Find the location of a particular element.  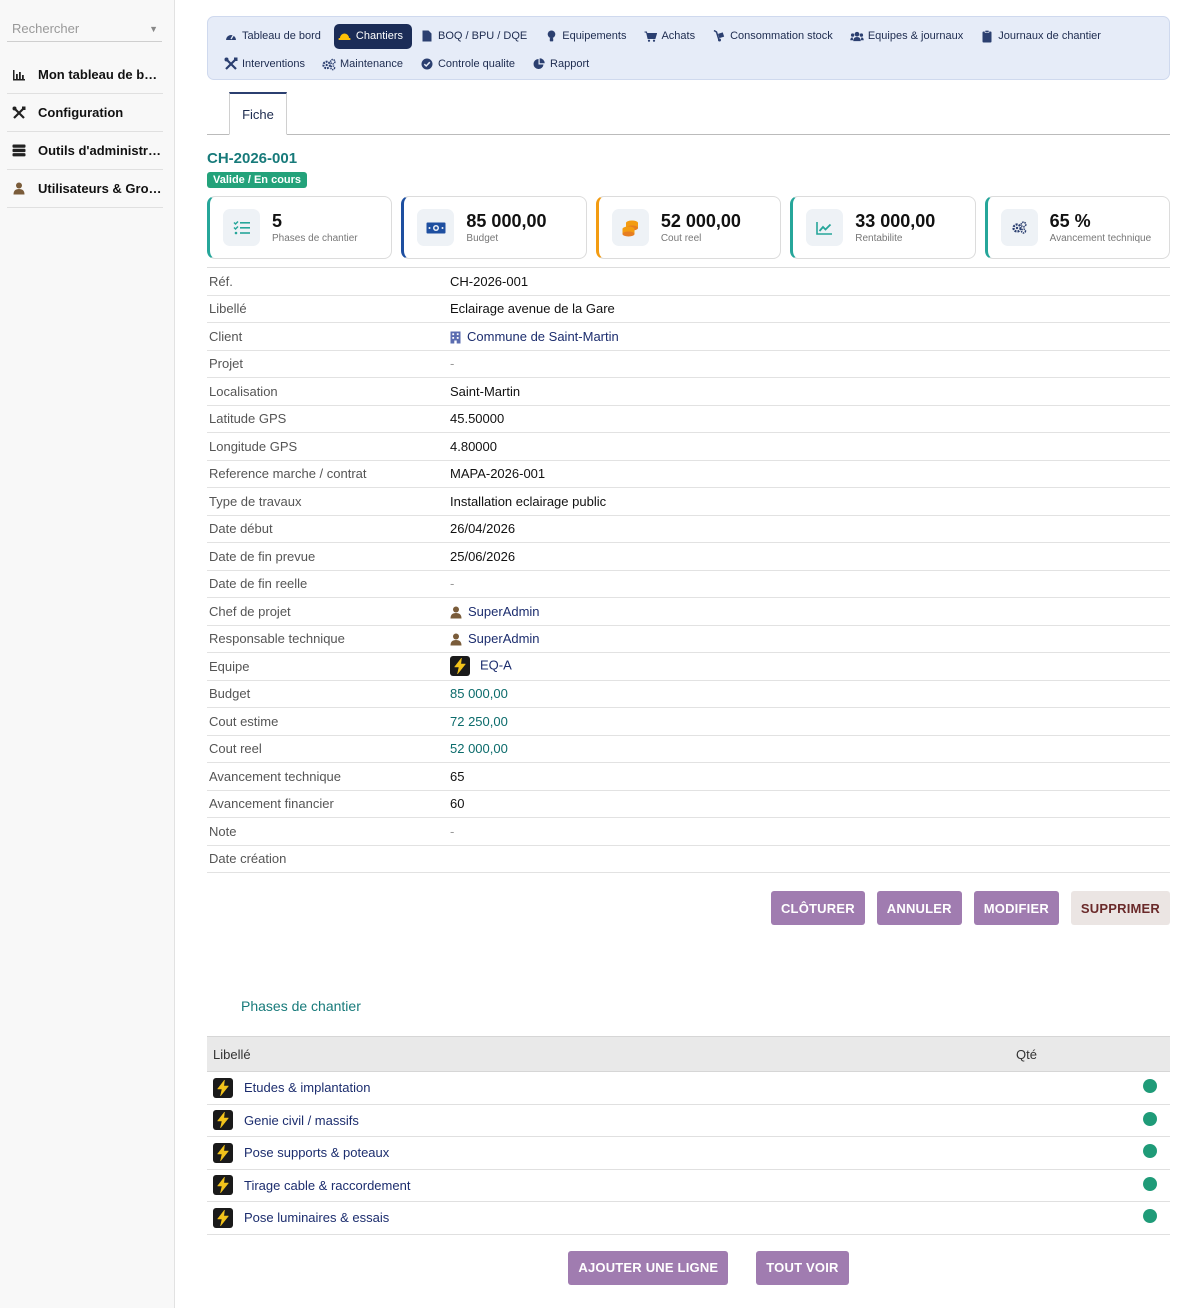

phase-row: Pose supports & poteaux is located at coordinates (688, 1153).